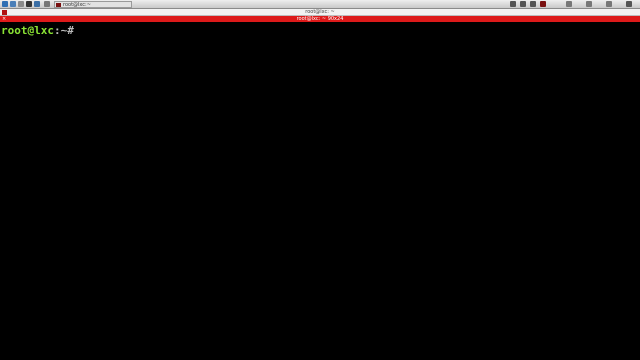 The height and width of the screenshot is (360, 640). Describe the element at coordinates (77, 5) in the screenshot. I see `taskbar-task-label: root@lxc:~` at that location.